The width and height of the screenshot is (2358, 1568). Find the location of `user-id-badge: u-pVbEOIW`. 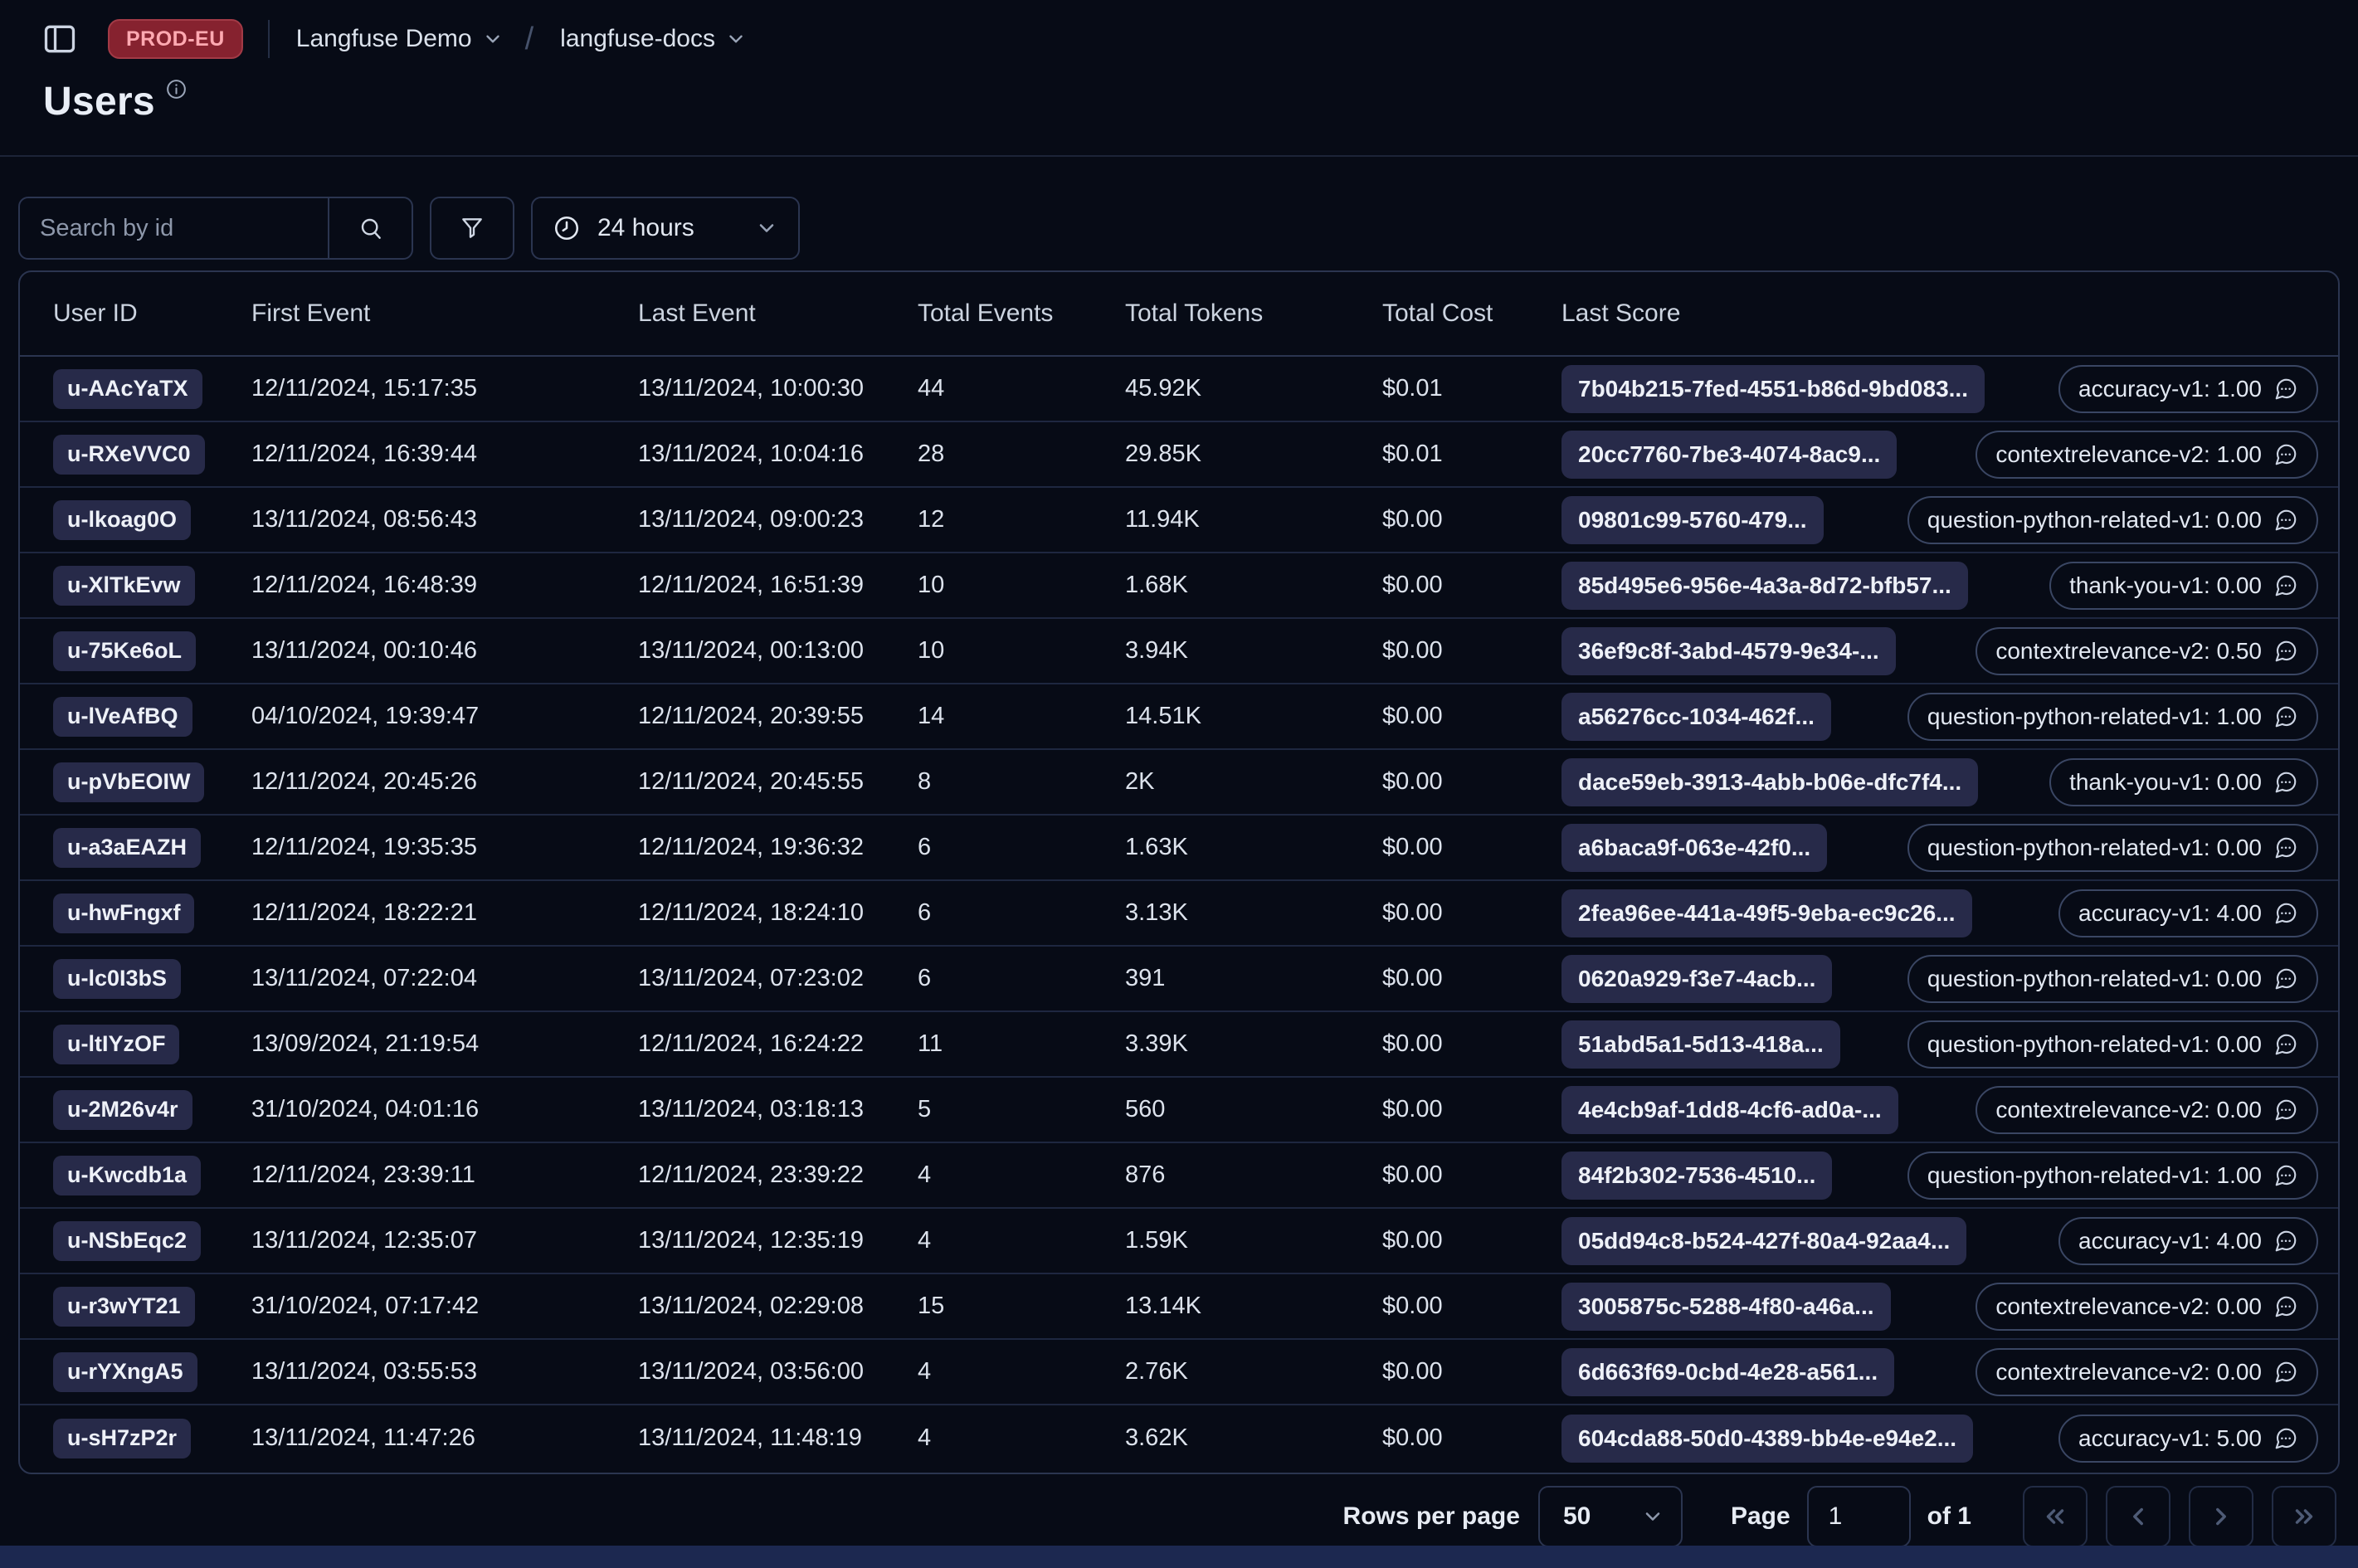

user-id-badge: u-pVbEOIW is located at coordinates (129, 782).